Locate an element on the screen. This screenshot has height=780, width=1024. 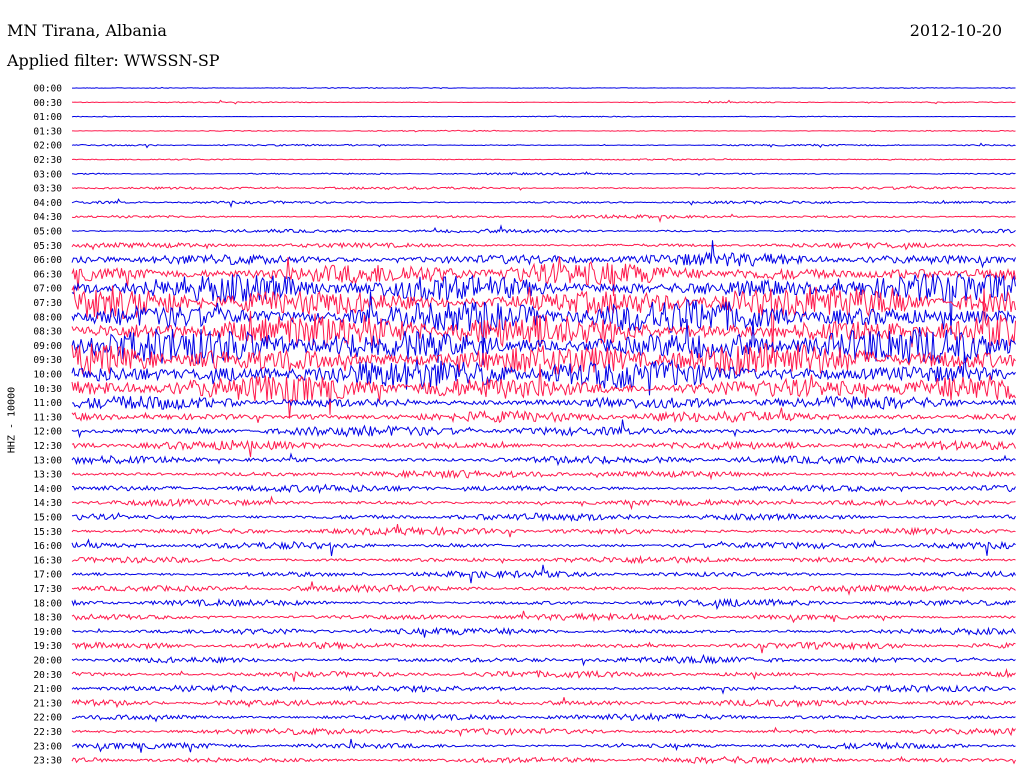
tick-label: 06:00 is located at coordinates (47, 260).